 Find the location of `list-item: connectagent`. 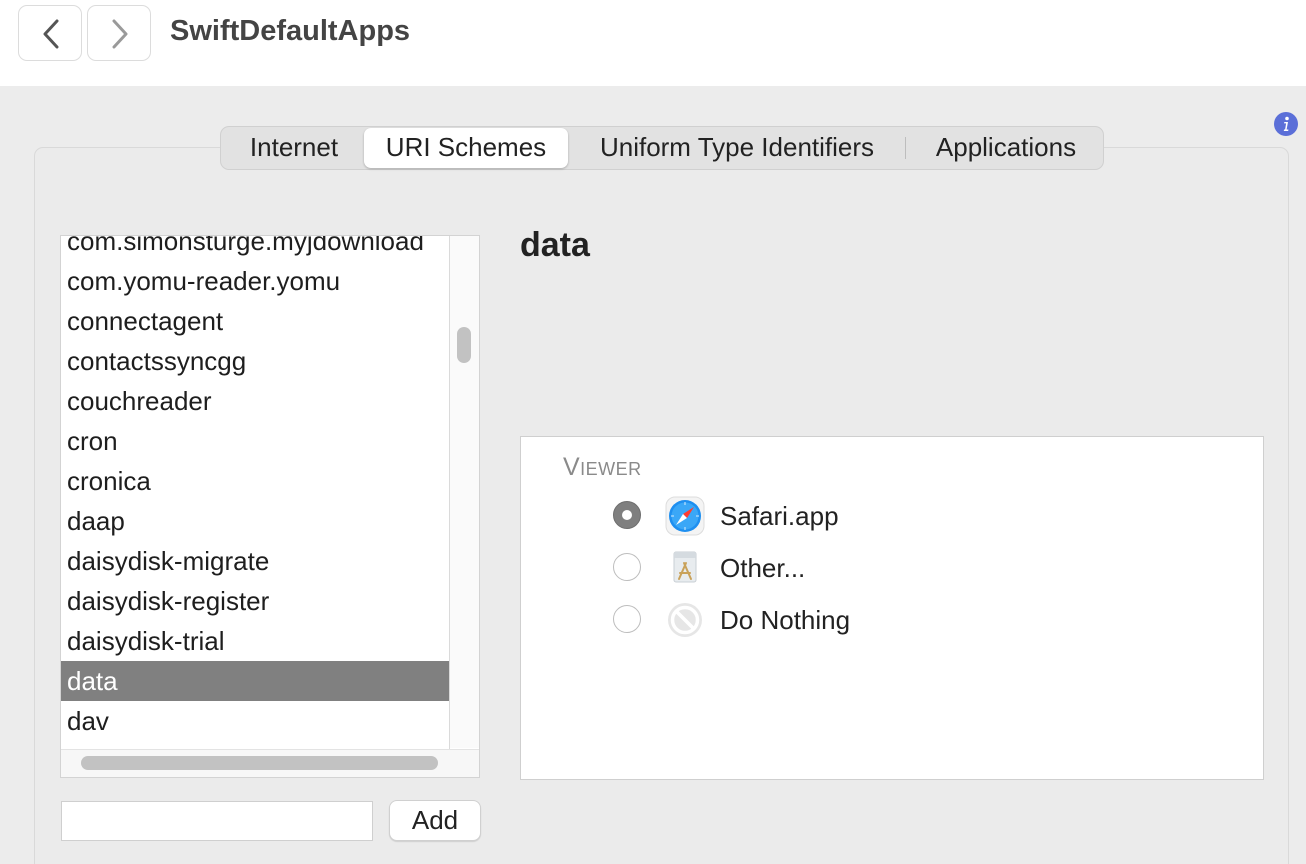

list-item: connectagent is located at coordinates (255, 321).